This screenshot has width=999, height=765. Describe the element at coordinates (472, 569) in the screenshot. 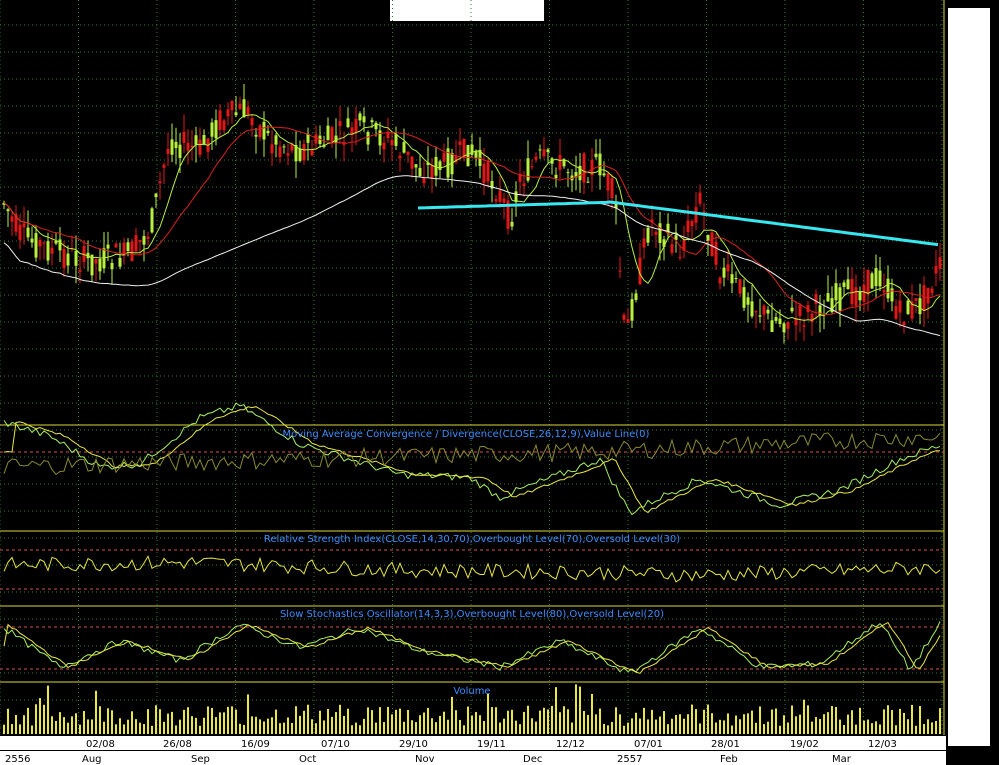

I see `rsi-line` at that location.